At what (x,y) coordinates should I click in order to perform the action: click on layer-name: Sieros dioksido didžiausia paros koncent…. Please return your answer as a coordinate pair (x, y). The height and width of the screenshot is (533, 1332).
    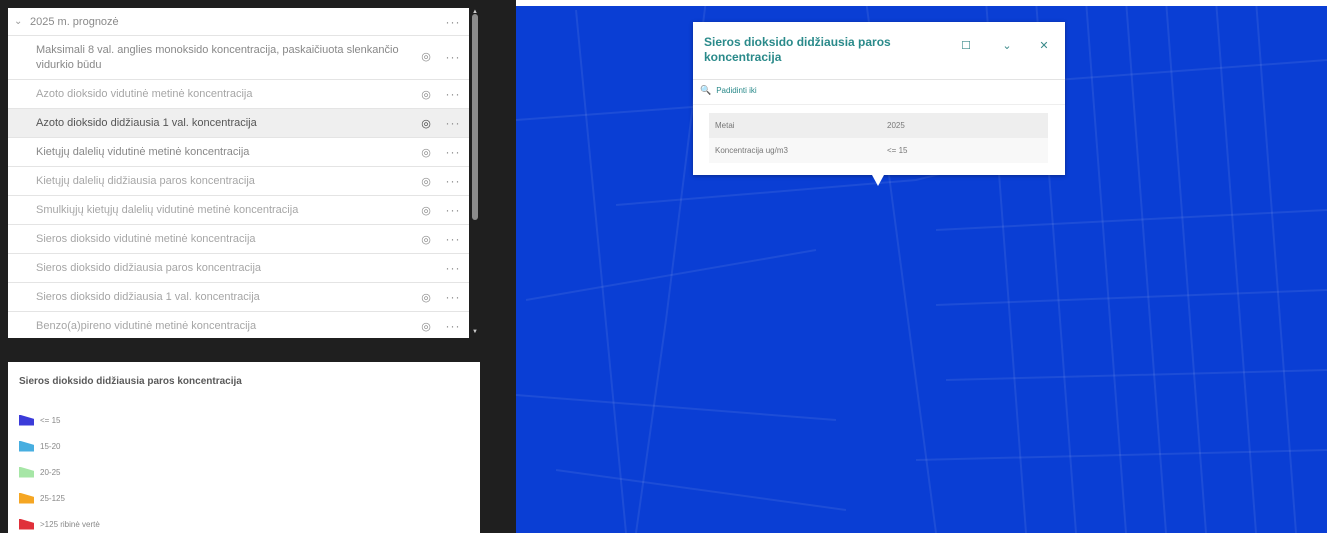
    Looking at the image, I should click on (149, 268).